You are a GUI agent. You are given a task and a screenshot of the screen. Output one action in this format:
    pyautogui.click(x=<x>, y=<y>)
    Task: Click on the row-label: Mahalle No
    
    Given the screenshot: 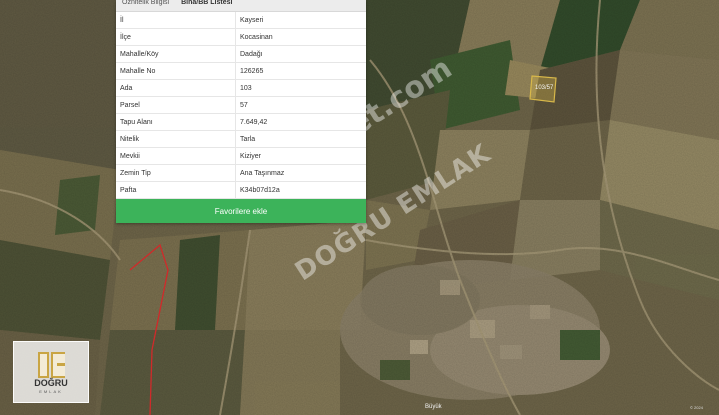 What is the action you would take?
    pyautogui.click(x=176, y=71)
    